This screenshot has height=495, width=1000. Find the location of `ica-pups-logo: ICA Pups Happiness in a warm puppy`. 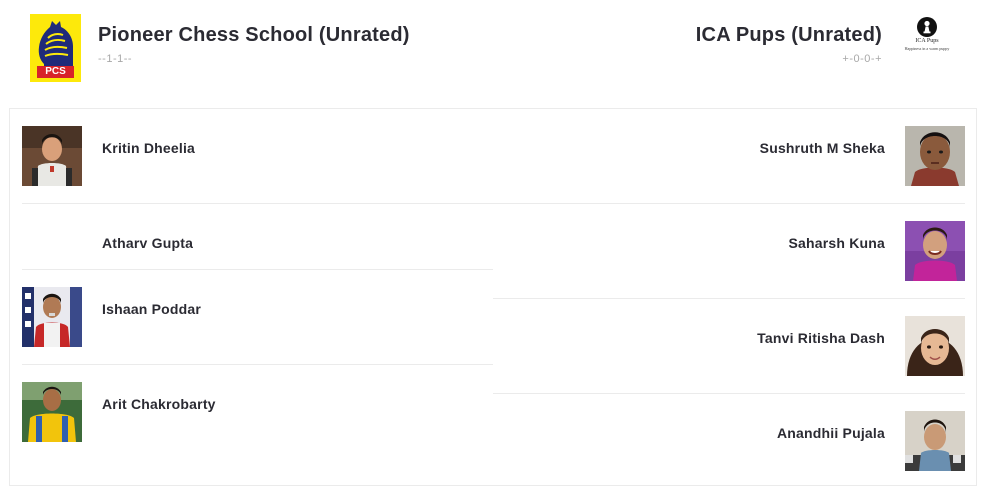

ica-pups-logo: ICA Pups Happiness in a warm puppy is located at coordinates (927, 41).